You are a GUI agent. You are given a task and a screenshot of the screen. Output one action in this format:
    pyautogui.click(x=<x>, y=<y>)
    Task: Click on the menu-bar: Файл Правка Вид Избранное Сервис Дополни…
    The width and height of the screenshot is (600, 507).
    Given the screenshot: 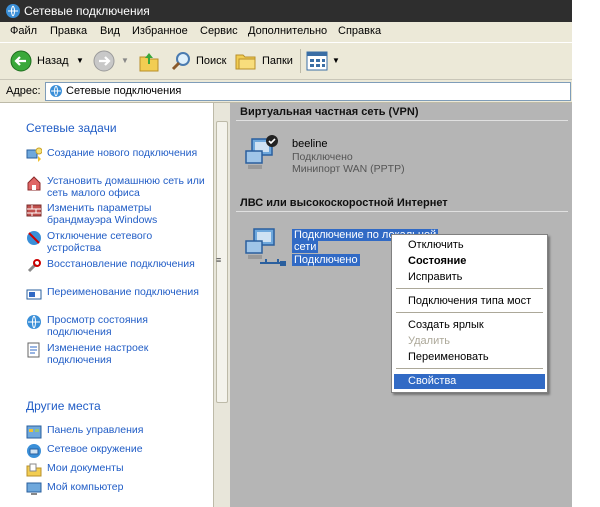 What is the action you would take?
    pyautogui.click(x=286, y=32)
    